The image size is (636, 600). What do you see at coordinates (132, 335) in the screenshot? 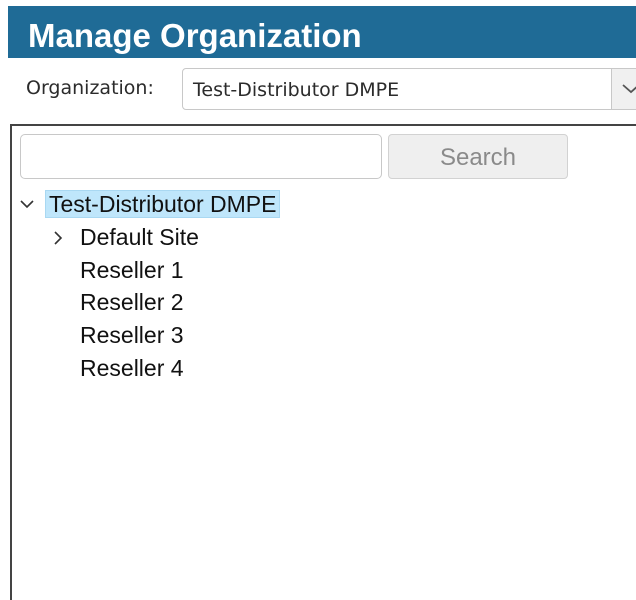
I see `tree-node-label: Reseller 3` at bounding box center [132, 335].